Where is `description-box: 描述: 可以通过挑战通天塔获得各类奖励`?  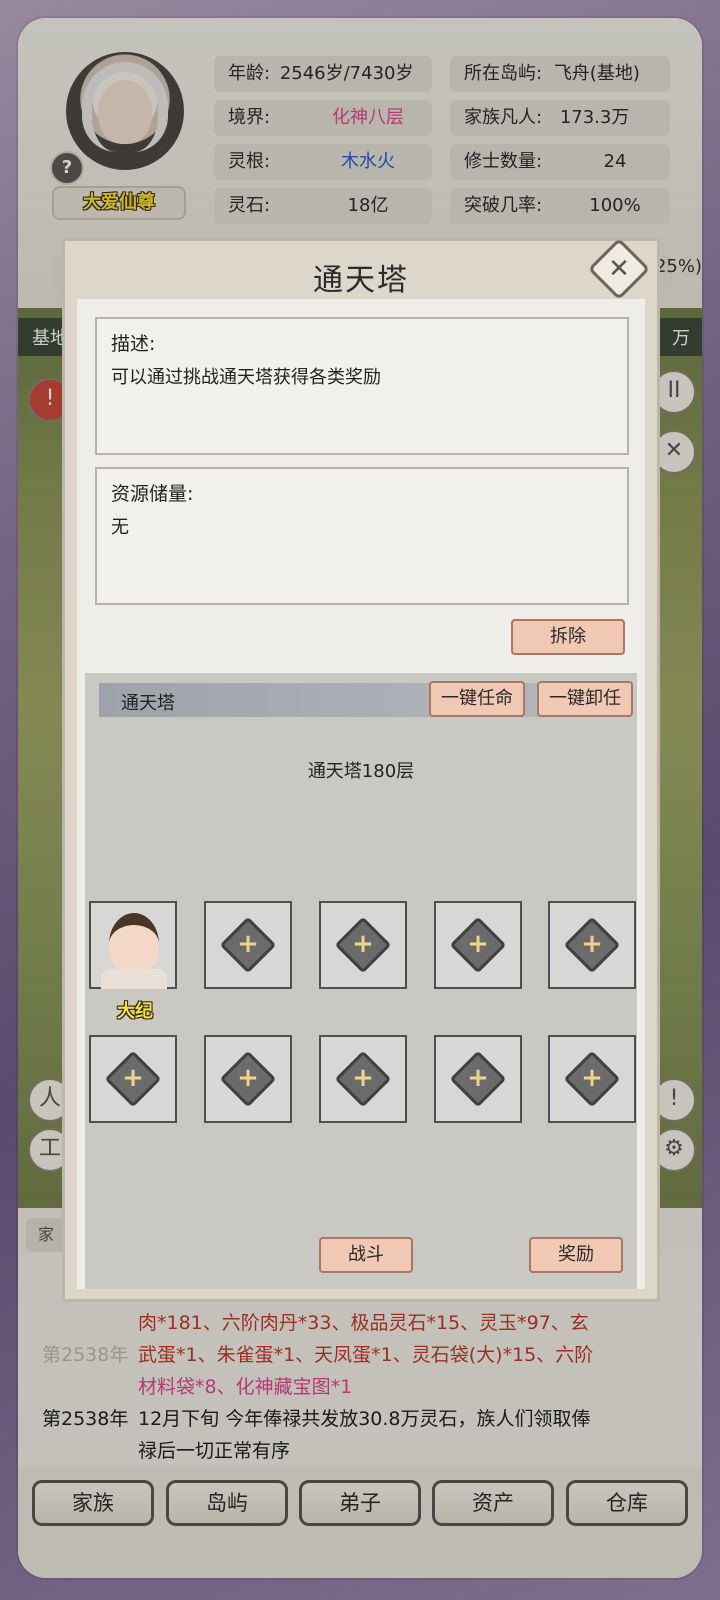 description-box: 描述: 可以通过挑战通天塔获得各类奖励 is located at coordinates (362, 386).